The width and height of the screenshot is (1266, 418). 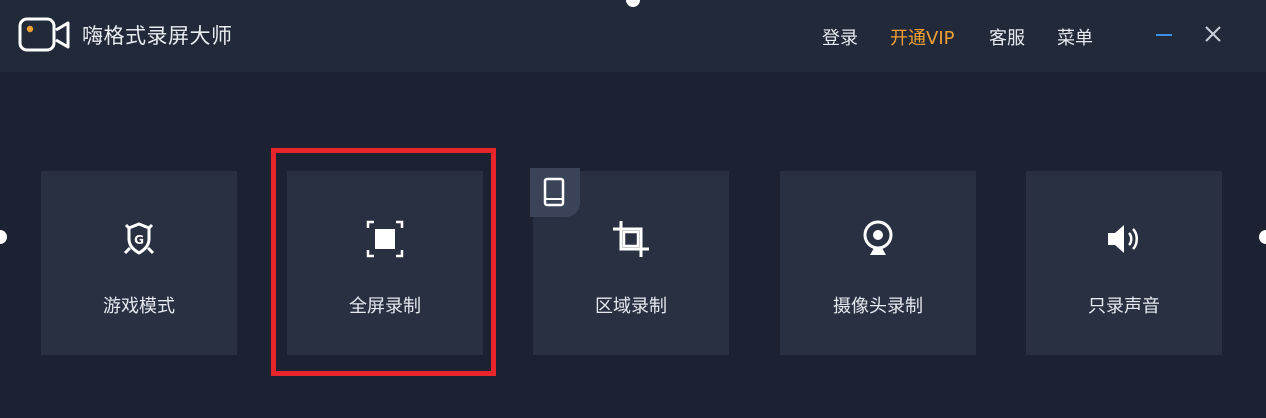 I want to click on vip-link: 开通VIP, so click(x=922, y=37).